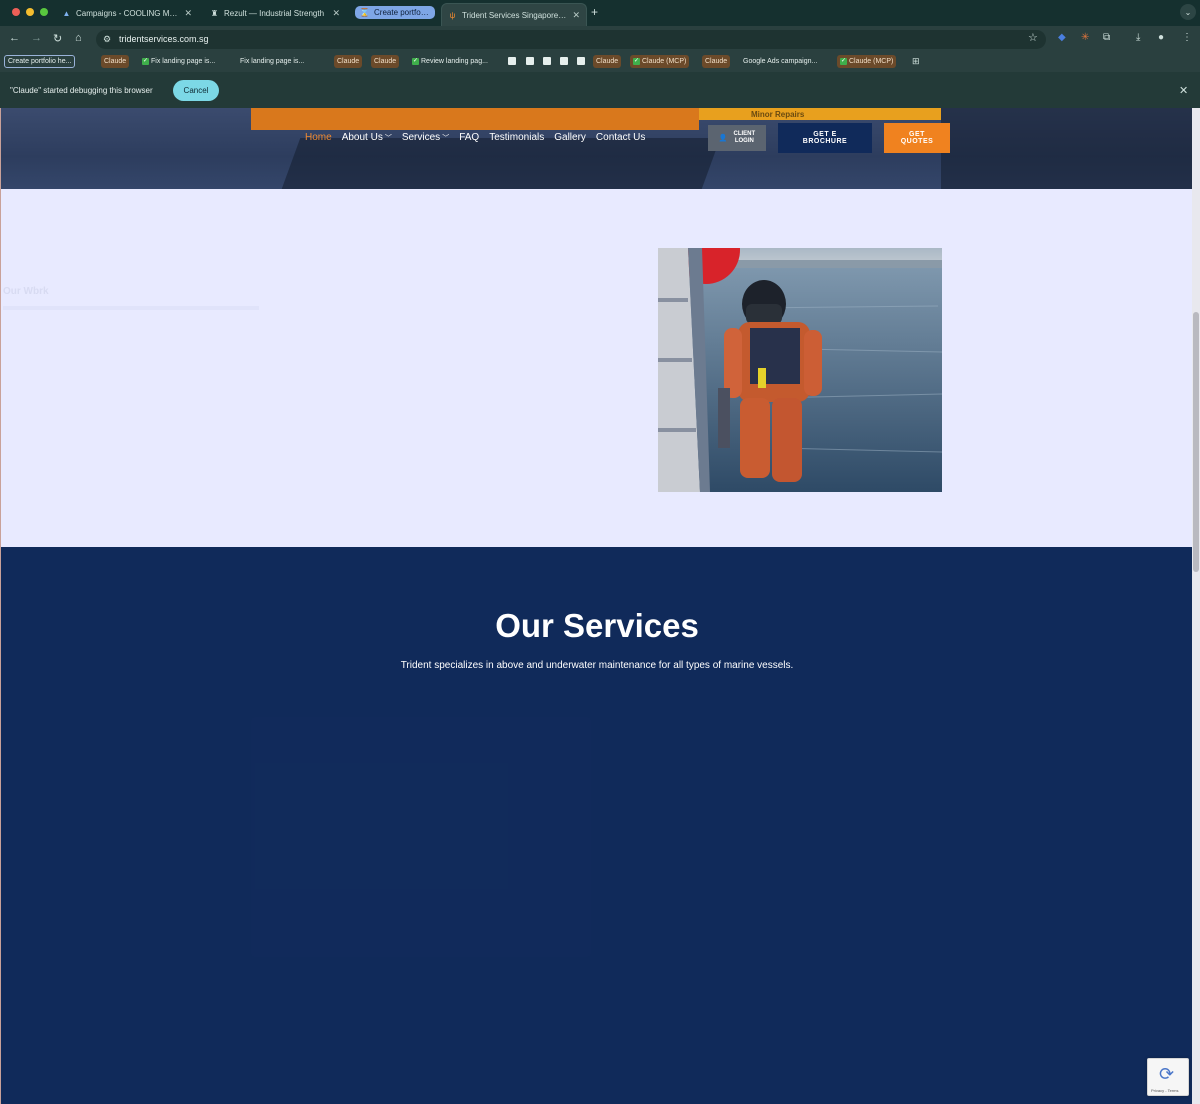 This screenshot has height=1104, width=1200. What do you see at coordinates (78, 38) in the screenshot?
I see `home-icon: ⌂` at bounding box center [78, 38].